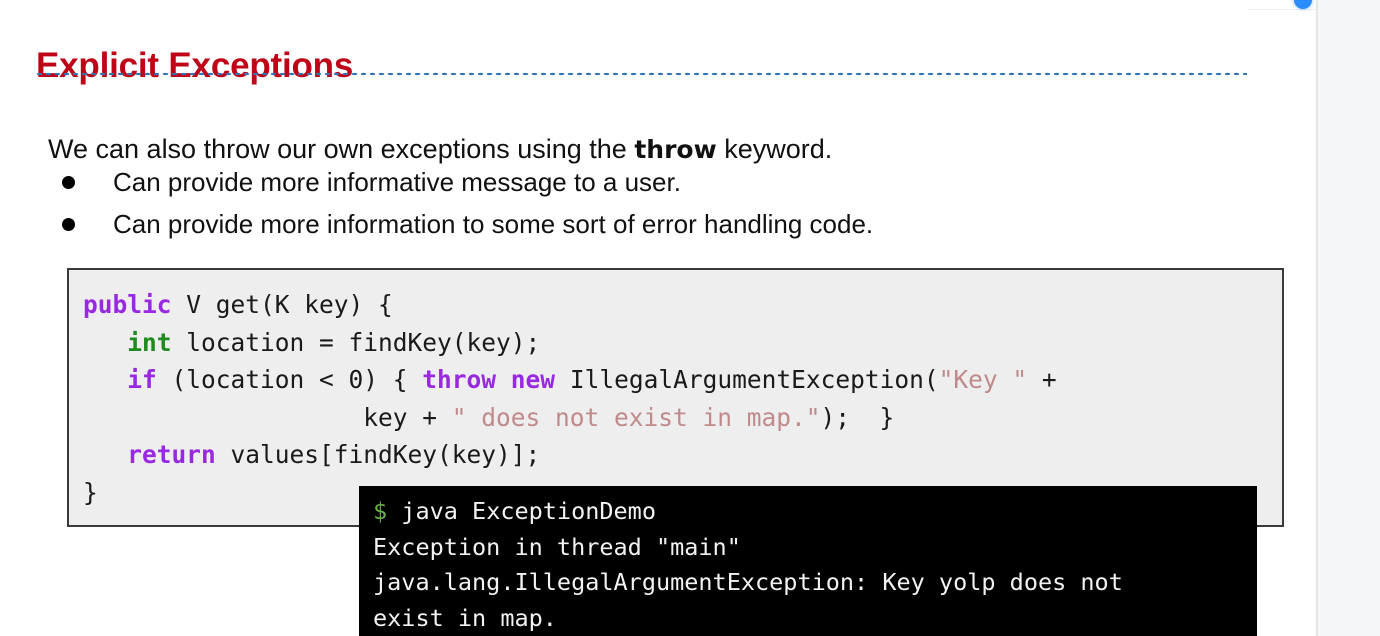 The height and width of the screenshot is (636, 1380). Describe the element at coordinates (282, 304) in the screenshot. I see `code-token: V get(K key) {` at that location.